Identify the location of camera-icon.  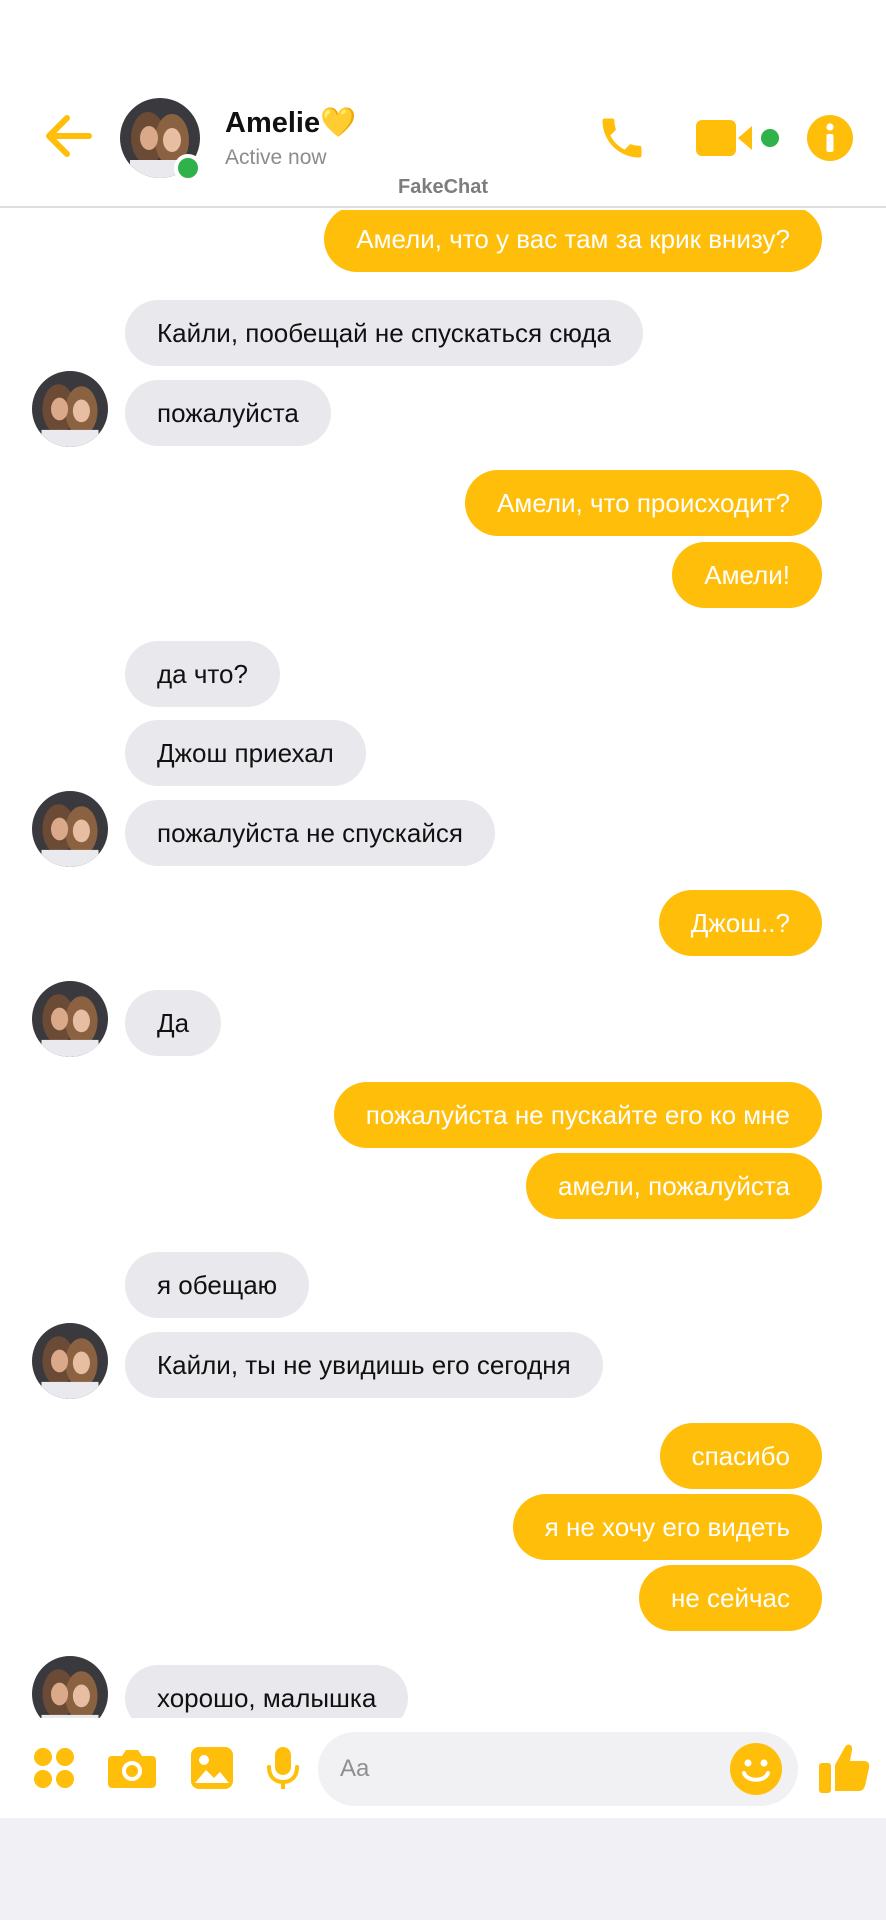
(132, 1769).